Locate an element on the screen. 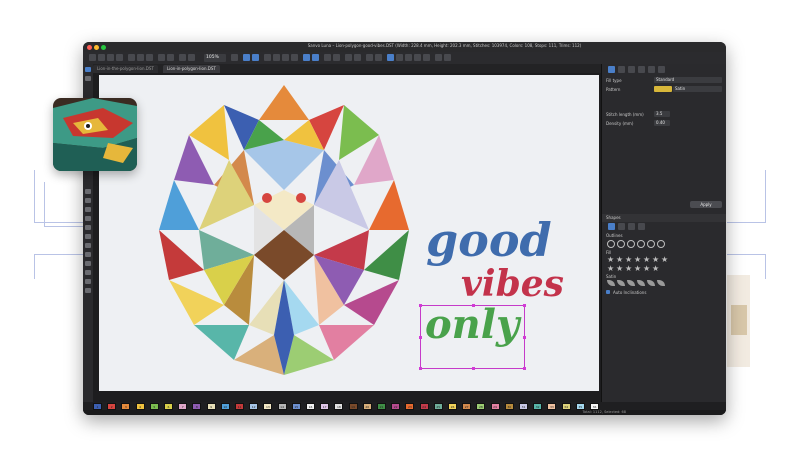 Image resolution: width=800 pixels, height=455 pixels. zoom-out-icon is located at coordinates (191, 57).